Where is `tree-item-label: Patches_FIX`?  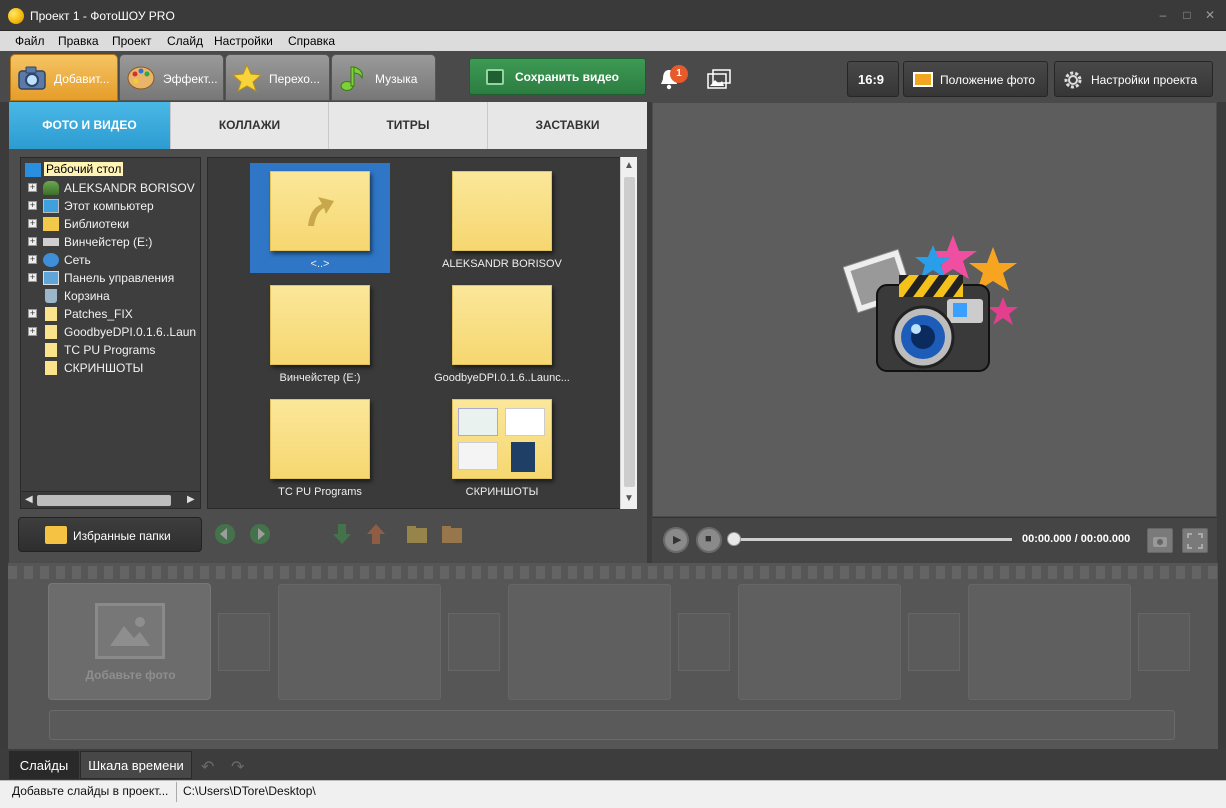 tree-item-label: Patches_FIX is located at coordinates (98, 314).